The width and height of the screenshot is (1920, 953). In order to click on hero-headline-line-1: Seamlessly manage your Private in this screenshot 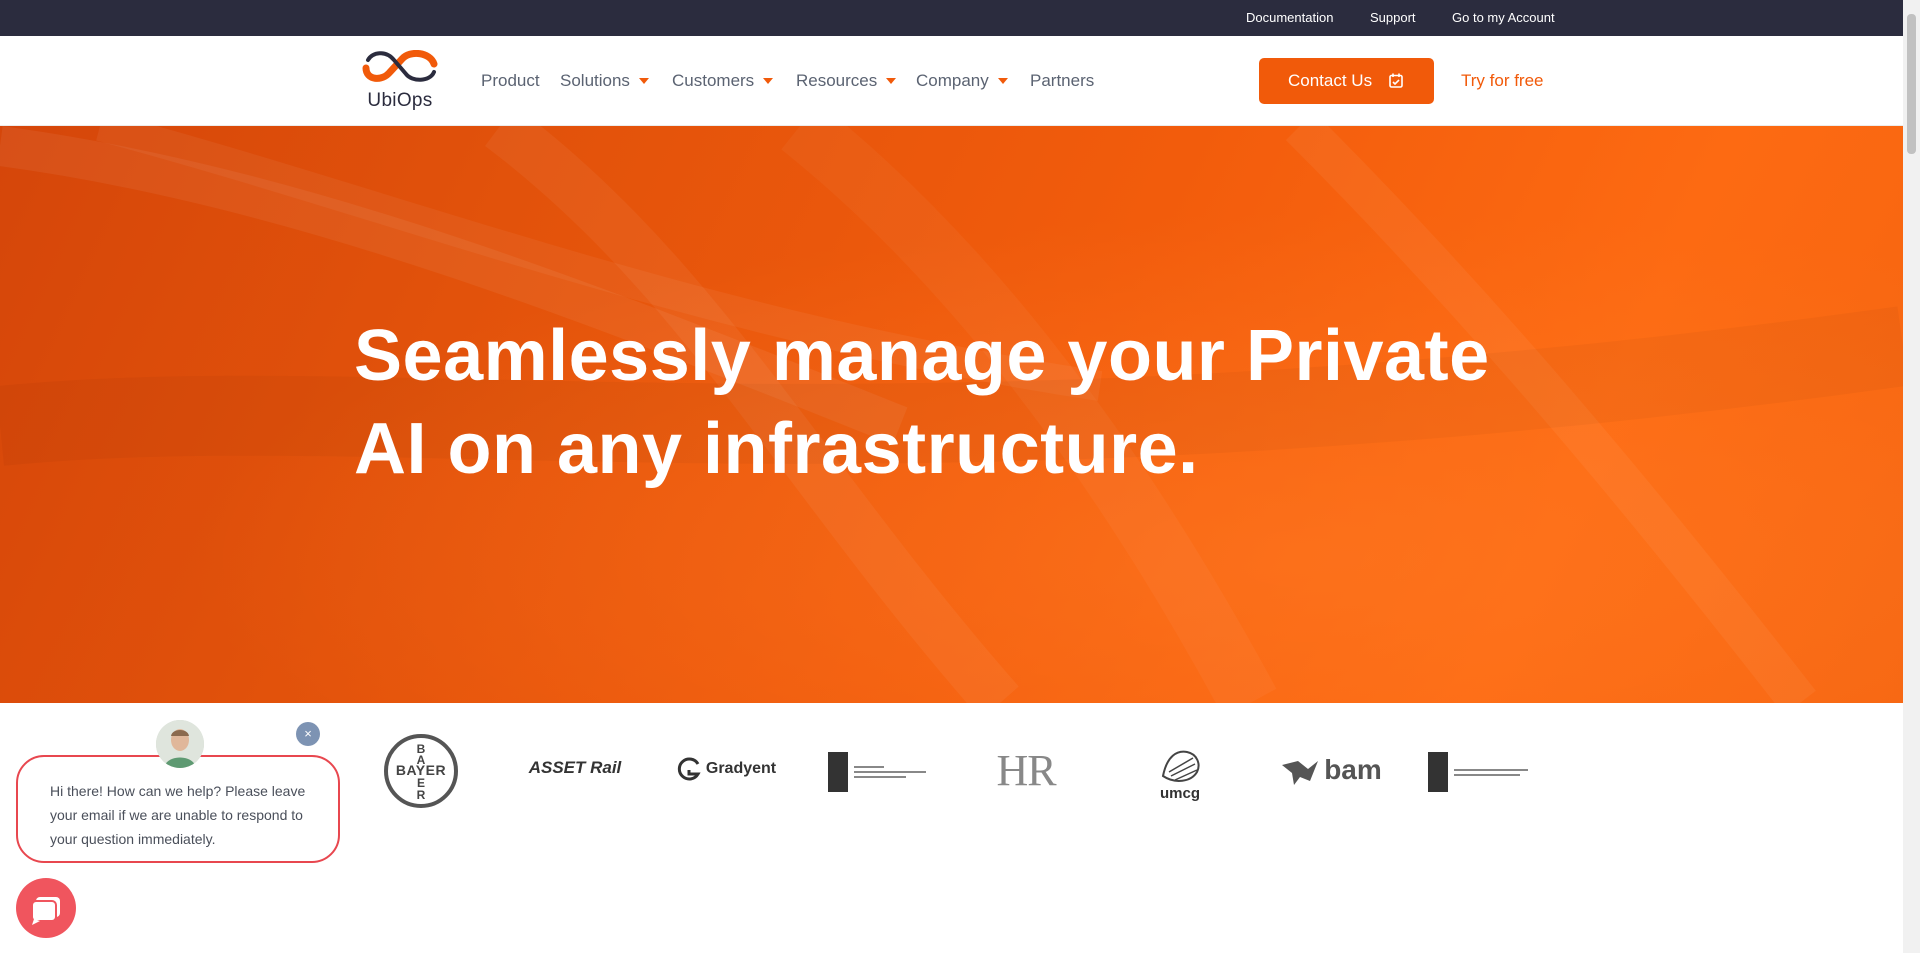, I will do `click(922, 356)`.